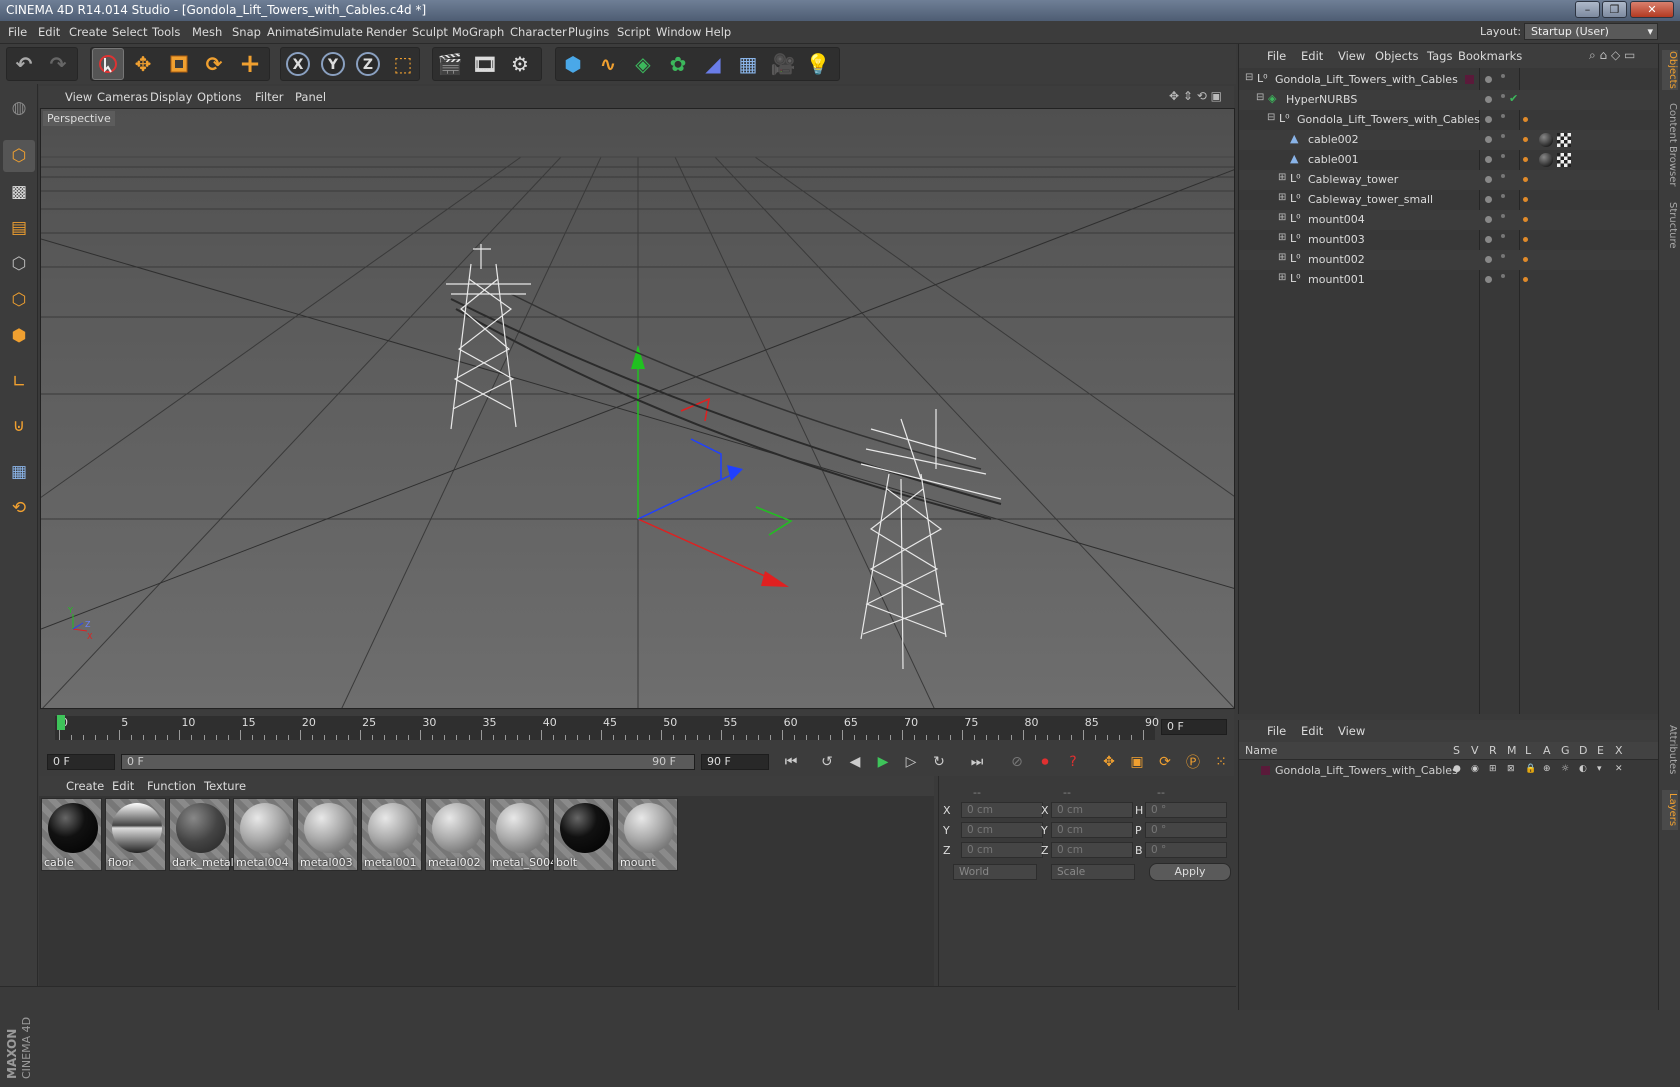 This screenshot has width=1680, height=1087. Describe the element at coordinates (1449, 180) in the screenshot. I see `object-tree-row: ⊞ L⁰ Cableway_tower` at that location.